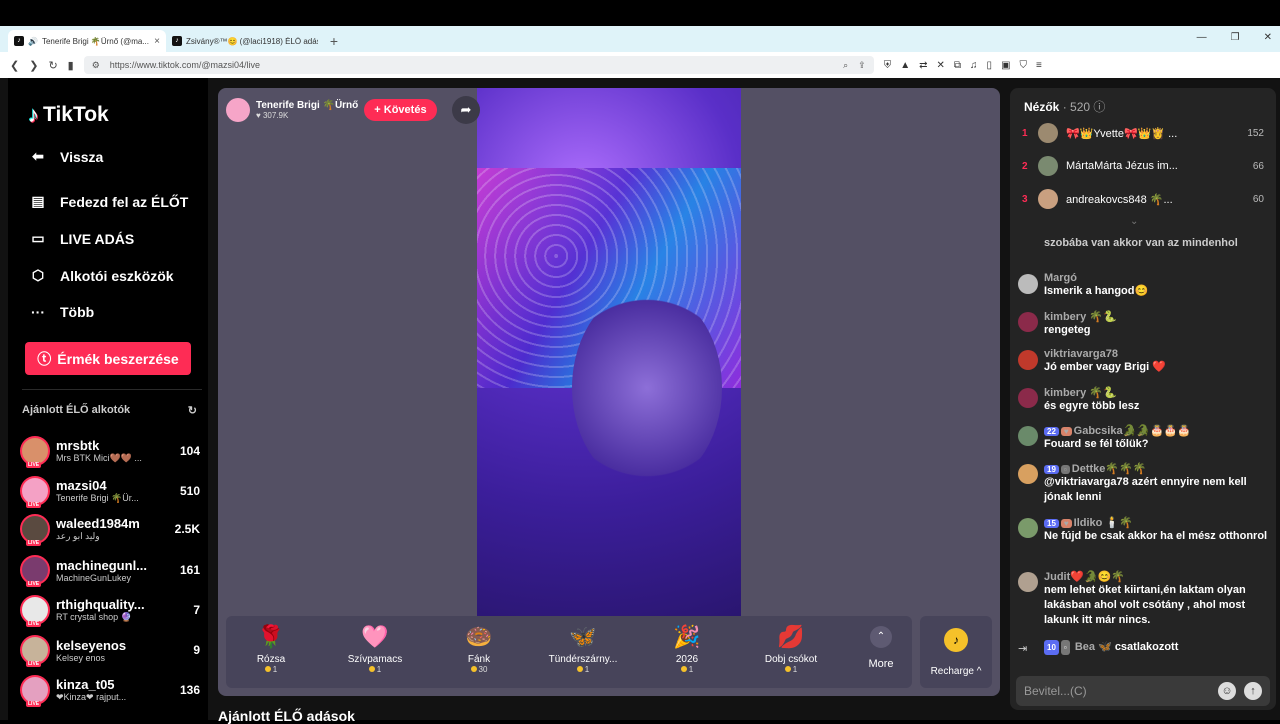 This screenshot has width=1280, height=724. What do you see at coordinates (479, 636) in the screenshot?
I see `donut-icon: 🍩` at bounding box center [479, 636].